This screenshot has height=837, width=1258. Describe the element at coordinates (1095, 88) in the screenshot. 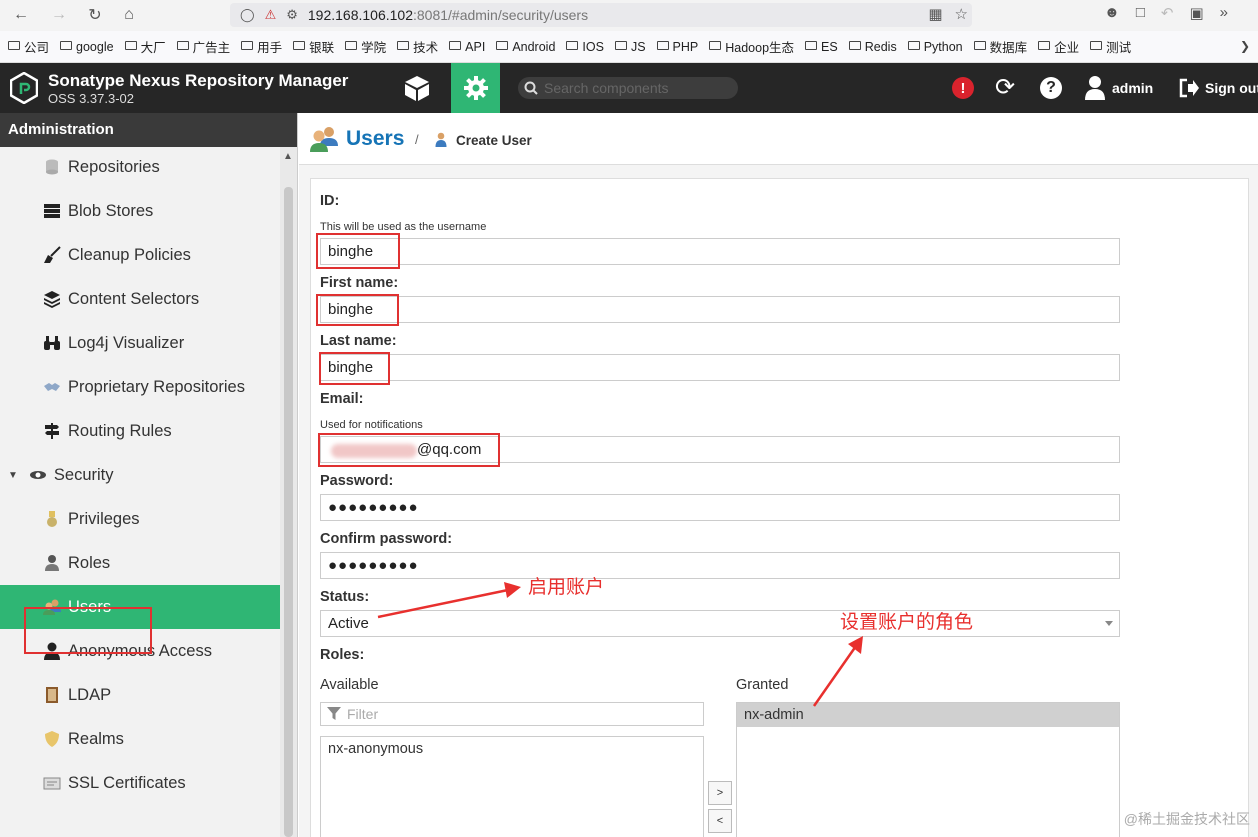

I see `user-icon` at that location.